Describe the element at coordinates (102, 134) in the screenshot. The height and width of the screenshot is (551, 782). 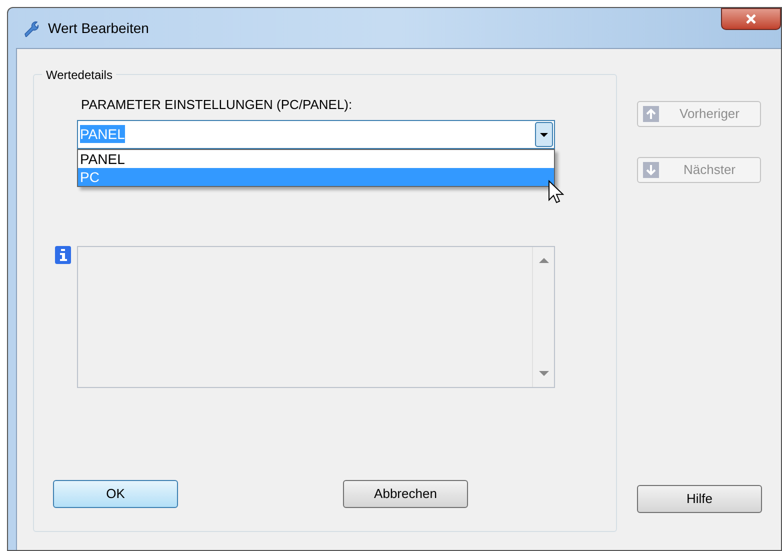
I see `combobox-value: PANEL` at that location.